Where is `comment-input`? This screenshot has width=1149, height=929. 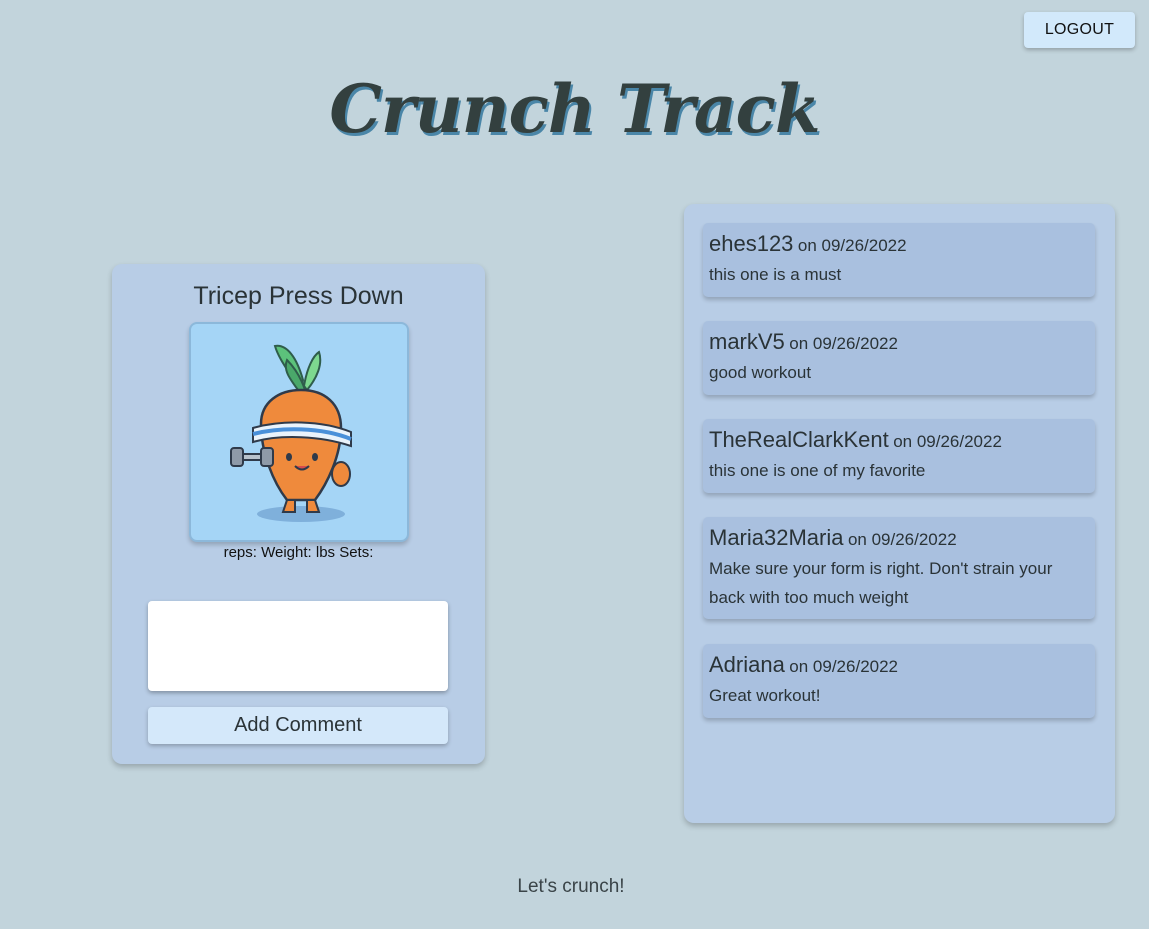
comment-input is located at coordinates (298, 646).